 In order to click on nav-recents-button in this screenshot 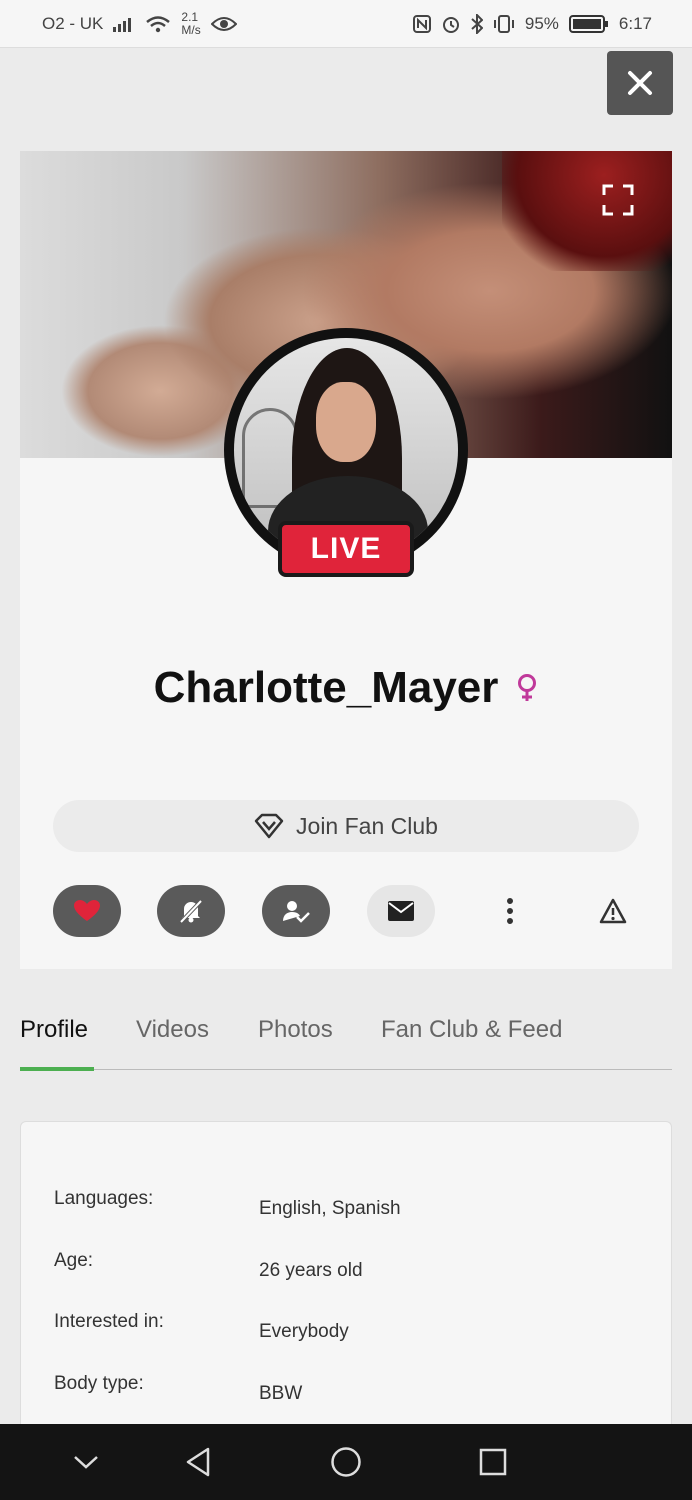, I will do `click(493, 1462)`.